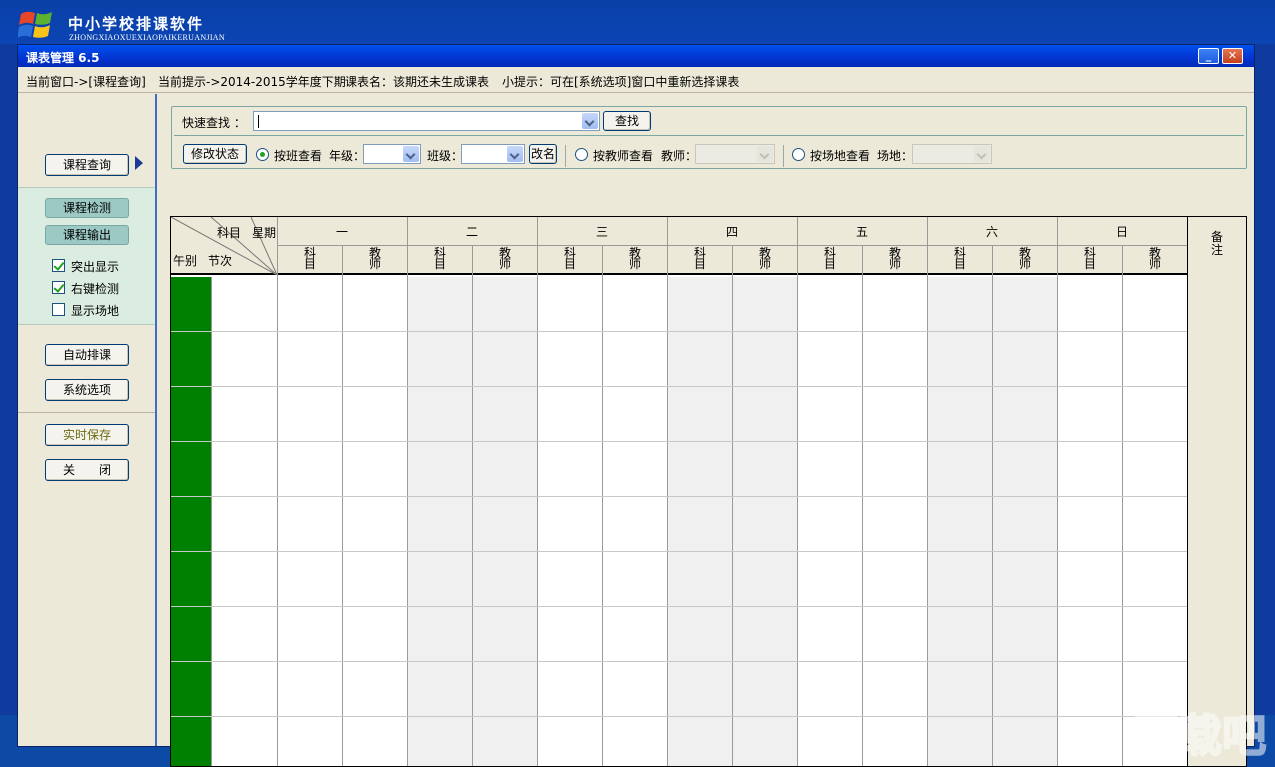 This screenshot has width=1275, height=767. I want to click on highlight-checkbox, so click(58, 265).